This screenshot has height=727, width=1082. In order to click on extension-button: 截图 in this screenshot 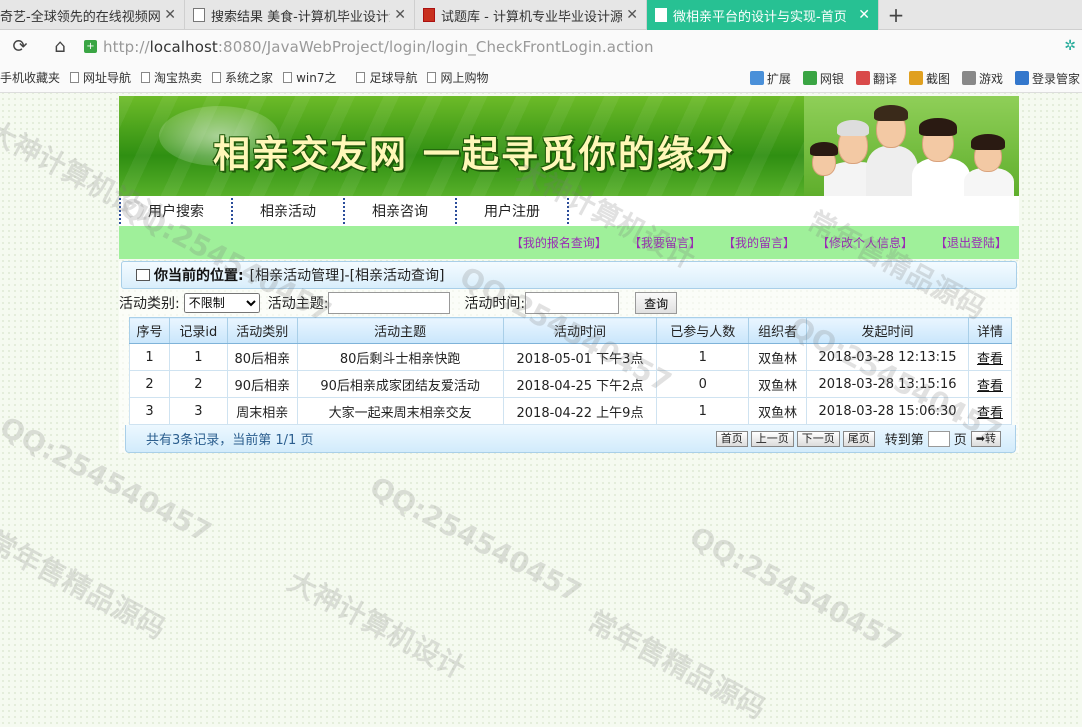, I will do `click(929, 78)`.